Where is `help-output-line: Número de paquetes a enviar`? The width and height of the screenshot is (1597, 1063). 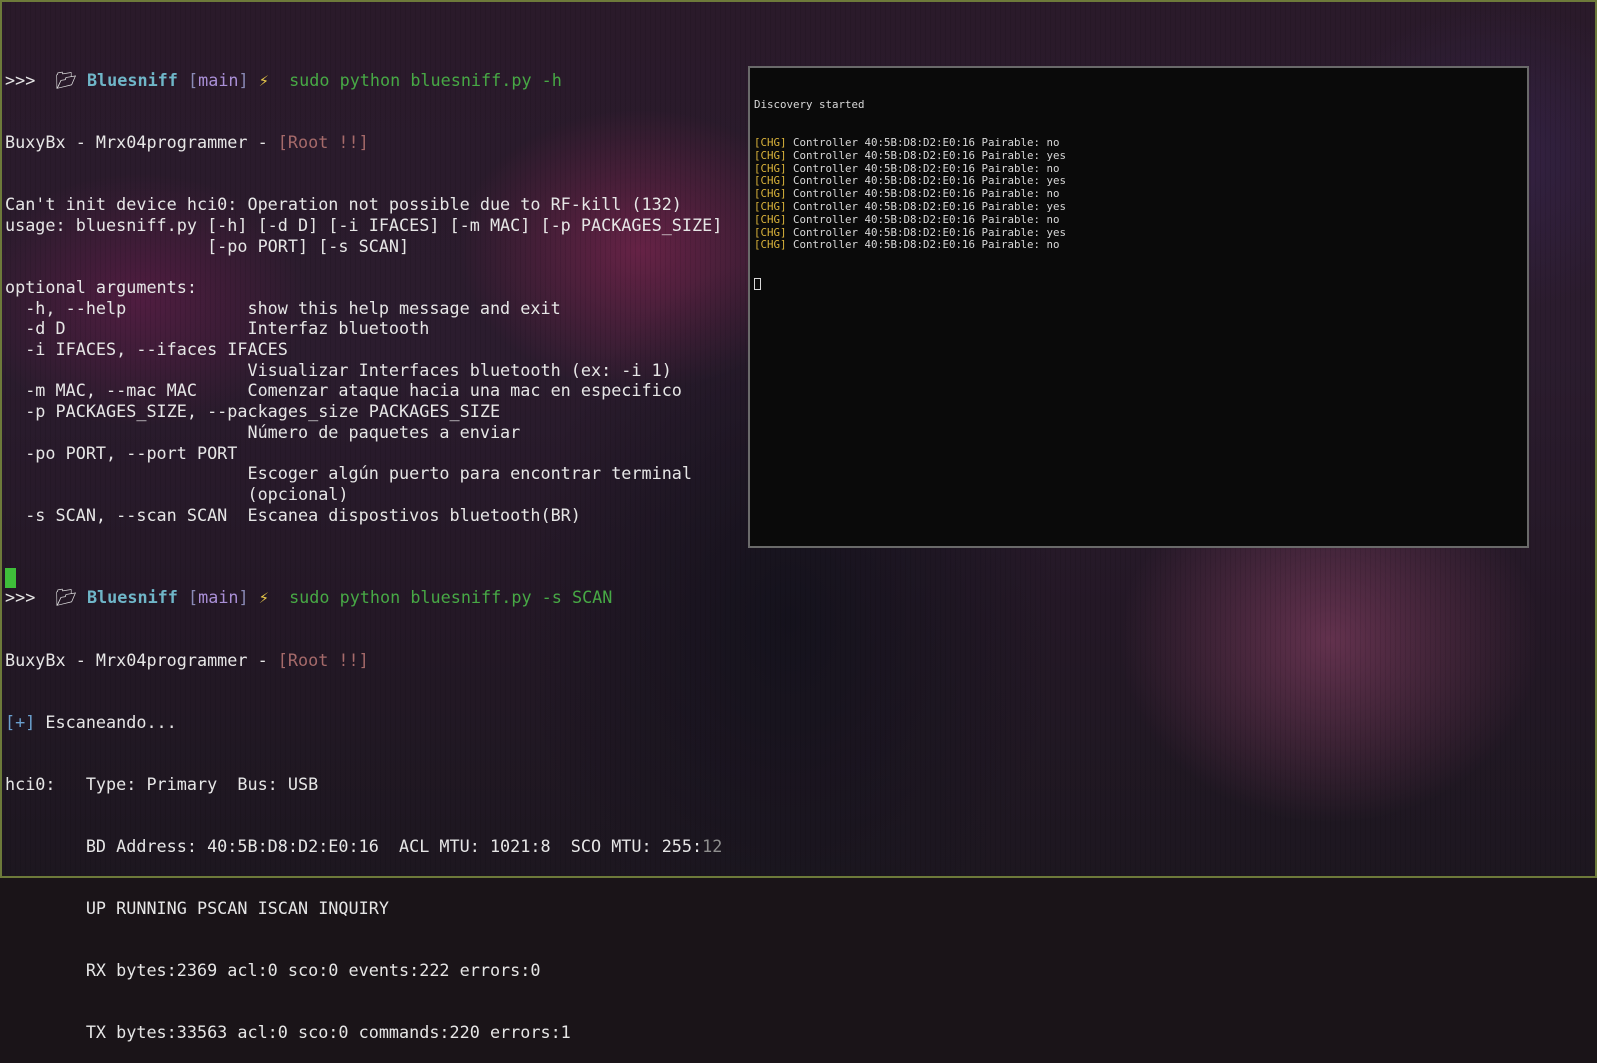 help-output-line: Número de paquetes a enviar is located at coordinates (263, 431).